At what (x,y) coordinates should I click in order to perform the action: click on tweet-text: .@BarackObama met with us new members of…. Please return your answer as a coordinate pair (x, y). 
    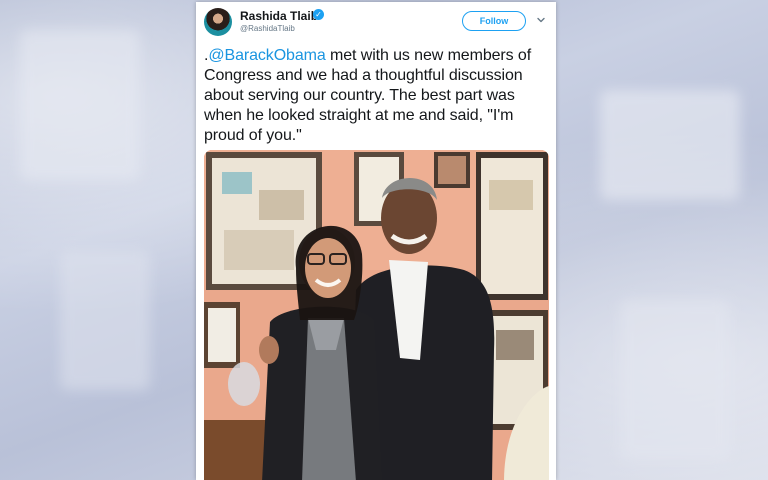
    Looking at the image, I should click on (378, 96).